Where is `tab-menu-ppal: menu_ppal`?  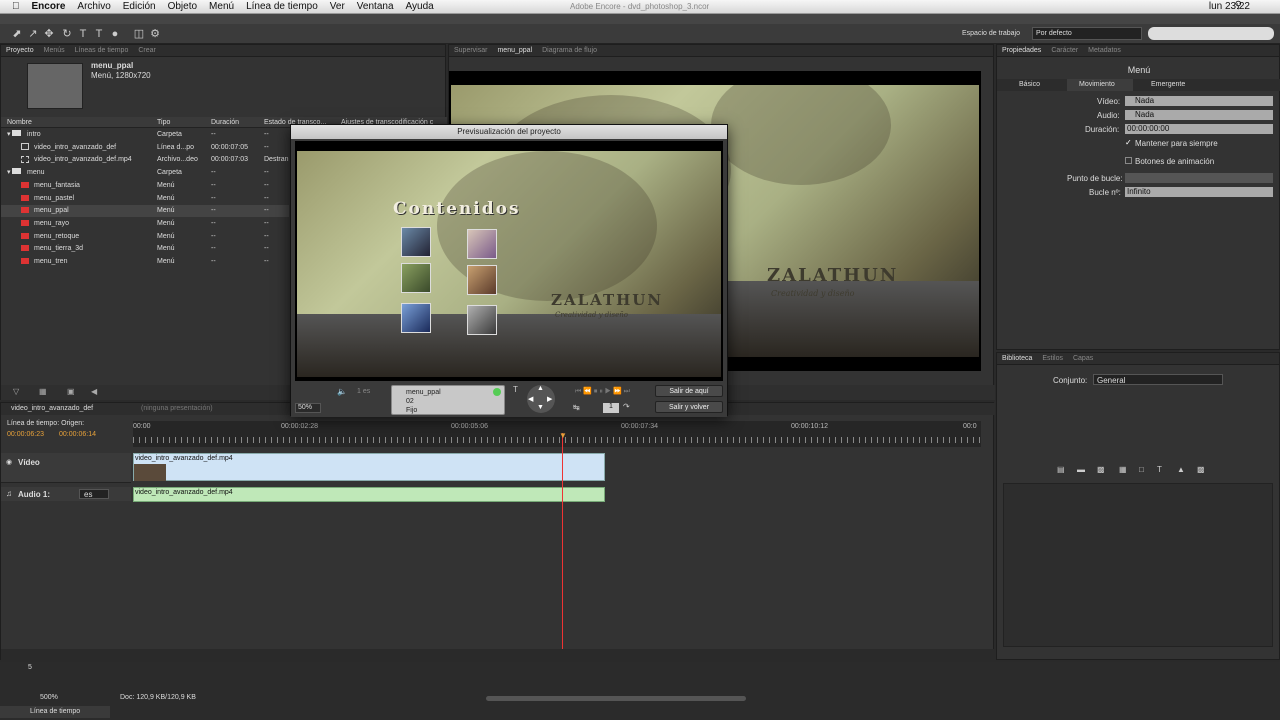
tab-menu-ppal: menu_ppal is located at coordinates (514, 50).